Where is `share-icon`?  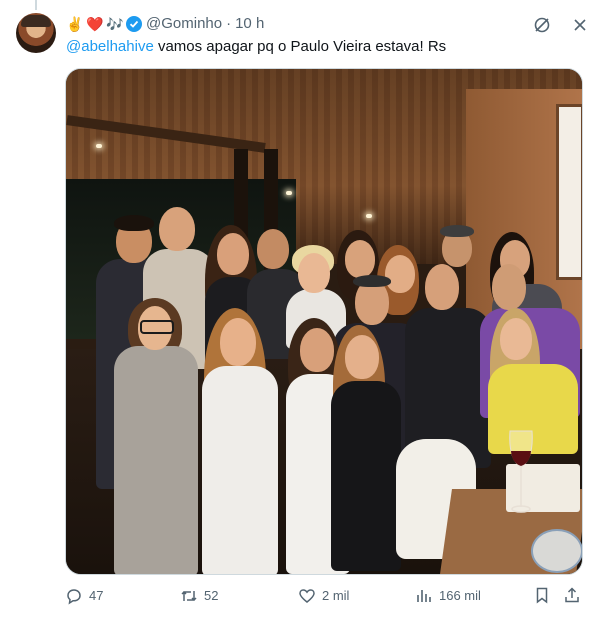 share-icon is located at coordinates (572, 595).